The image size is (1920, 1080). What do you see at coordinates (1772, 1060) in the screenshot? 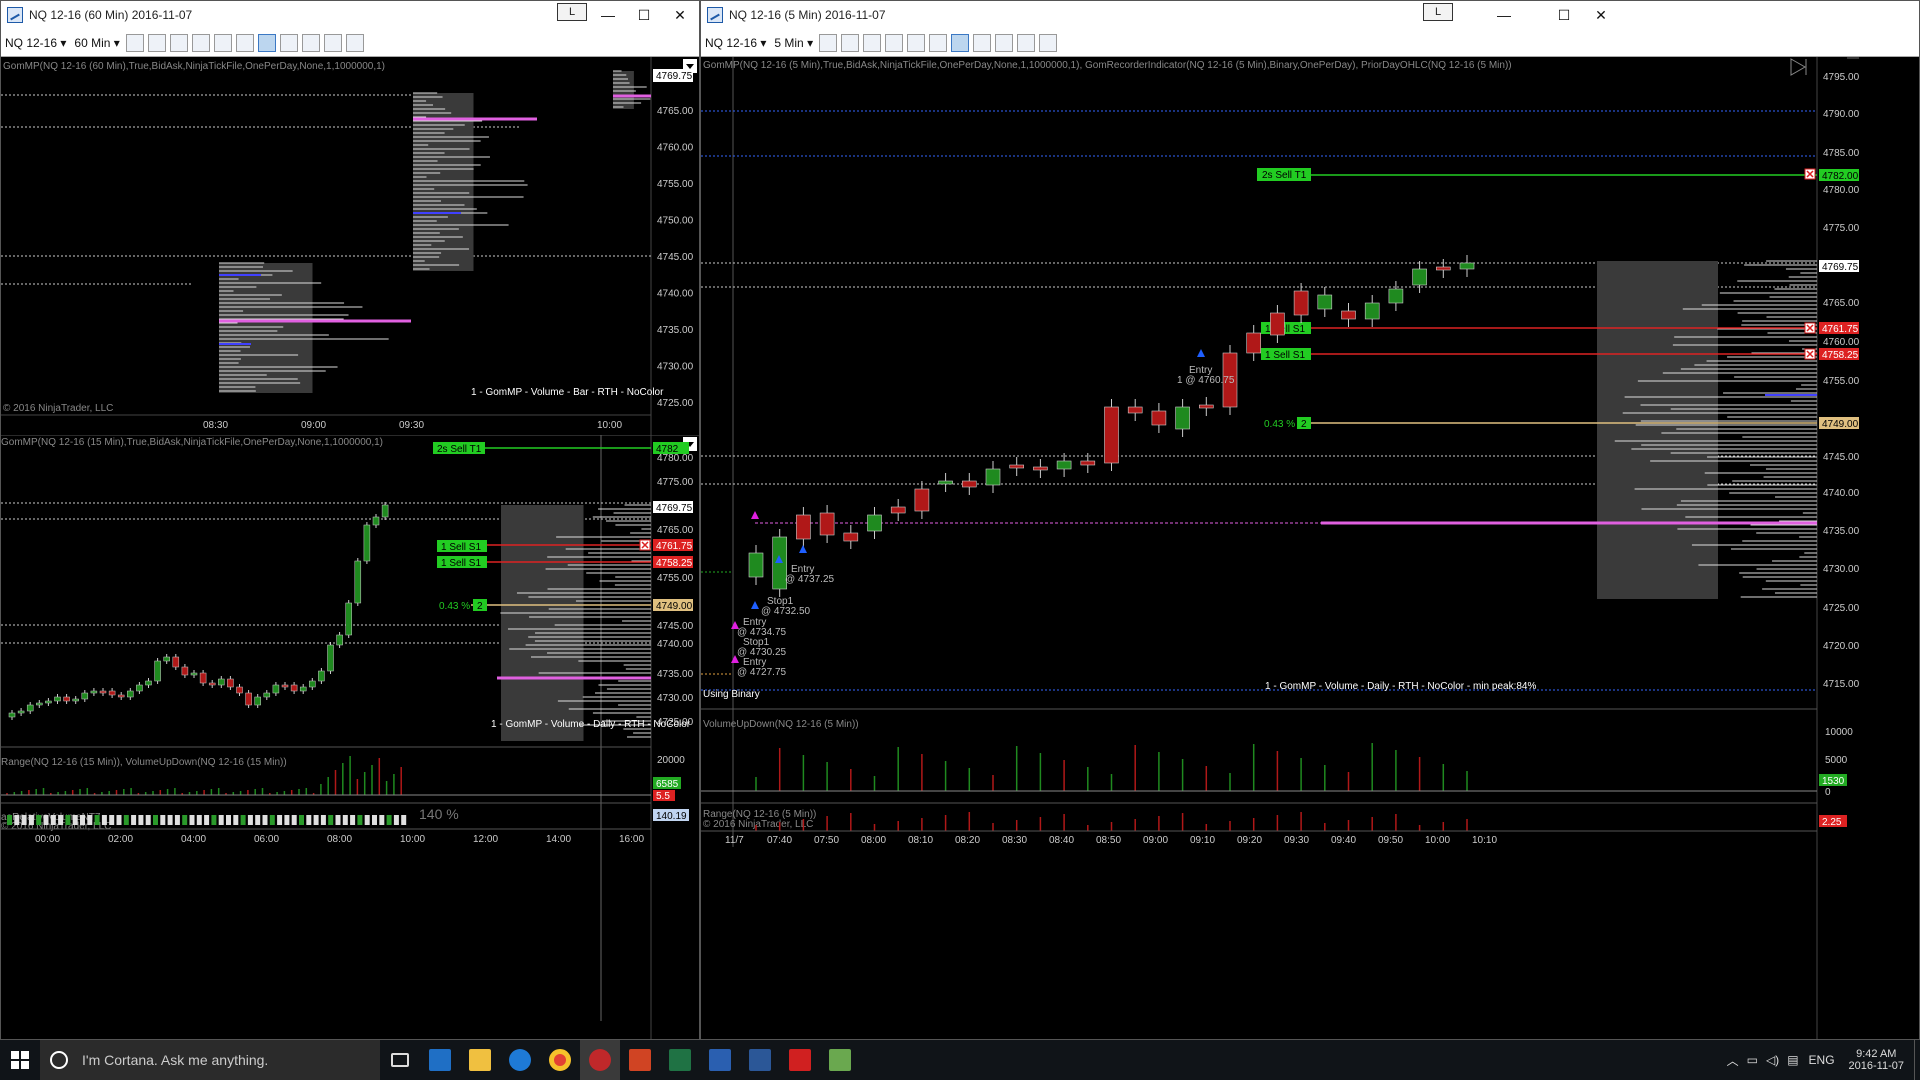
I see `volume-icon: ◁)` at bounding box center [1772, 1060].